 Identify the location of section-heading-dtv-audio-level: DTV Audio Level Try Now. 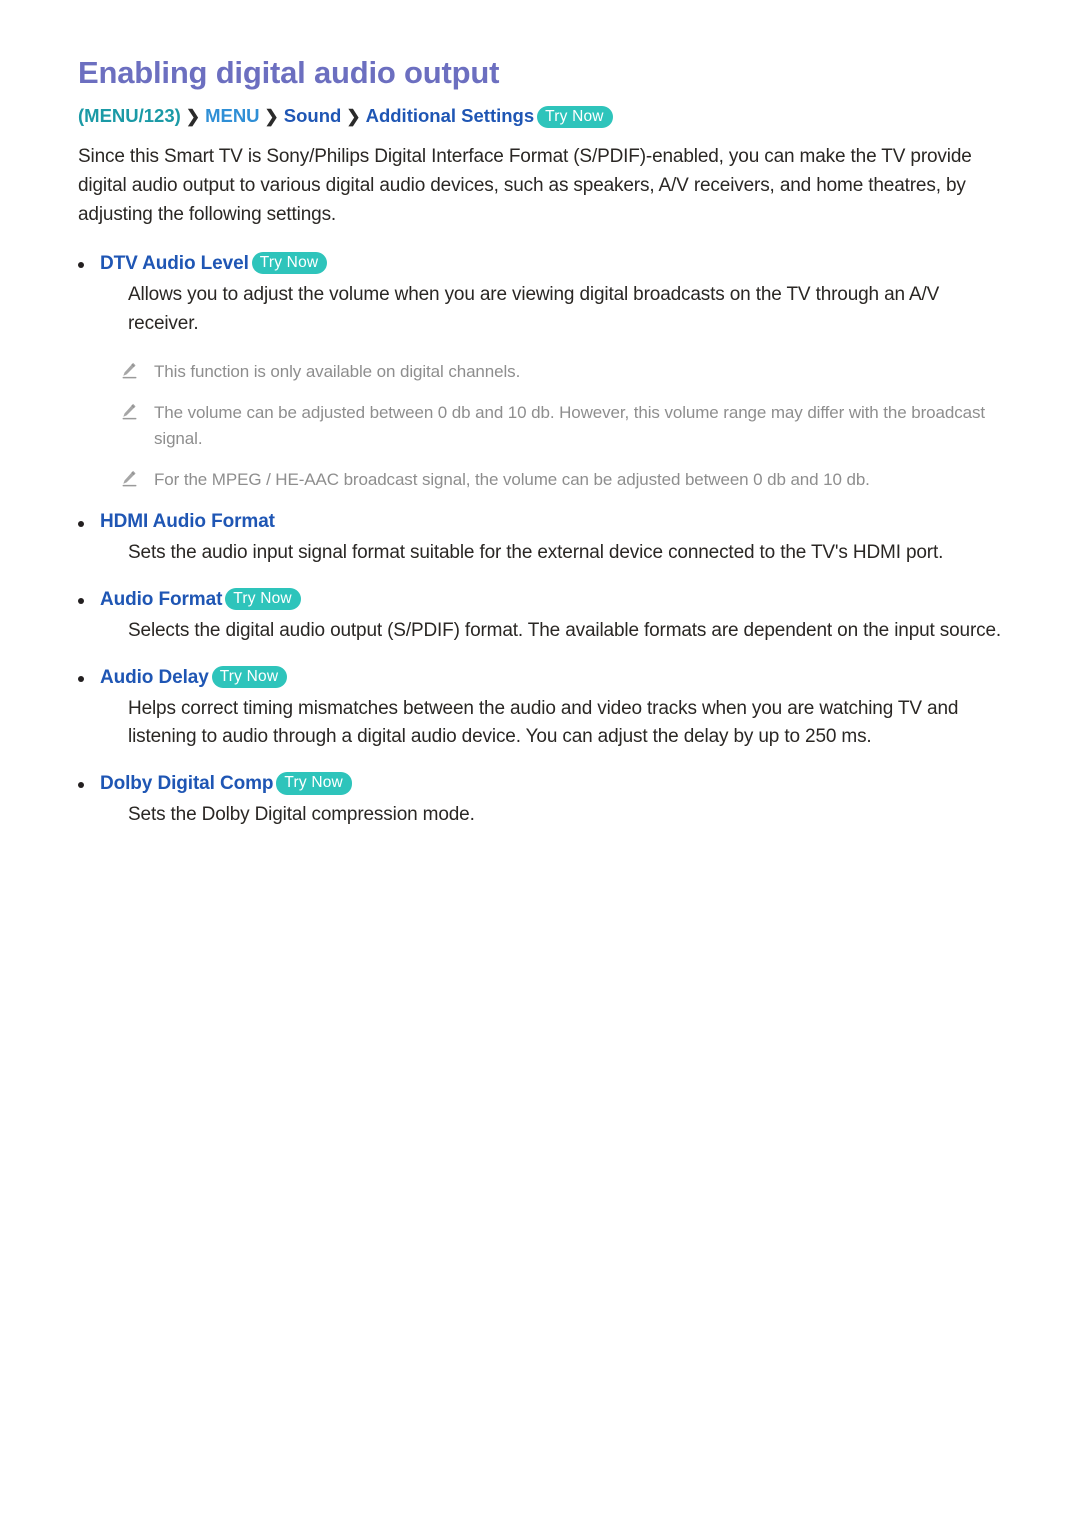
(541, 263).